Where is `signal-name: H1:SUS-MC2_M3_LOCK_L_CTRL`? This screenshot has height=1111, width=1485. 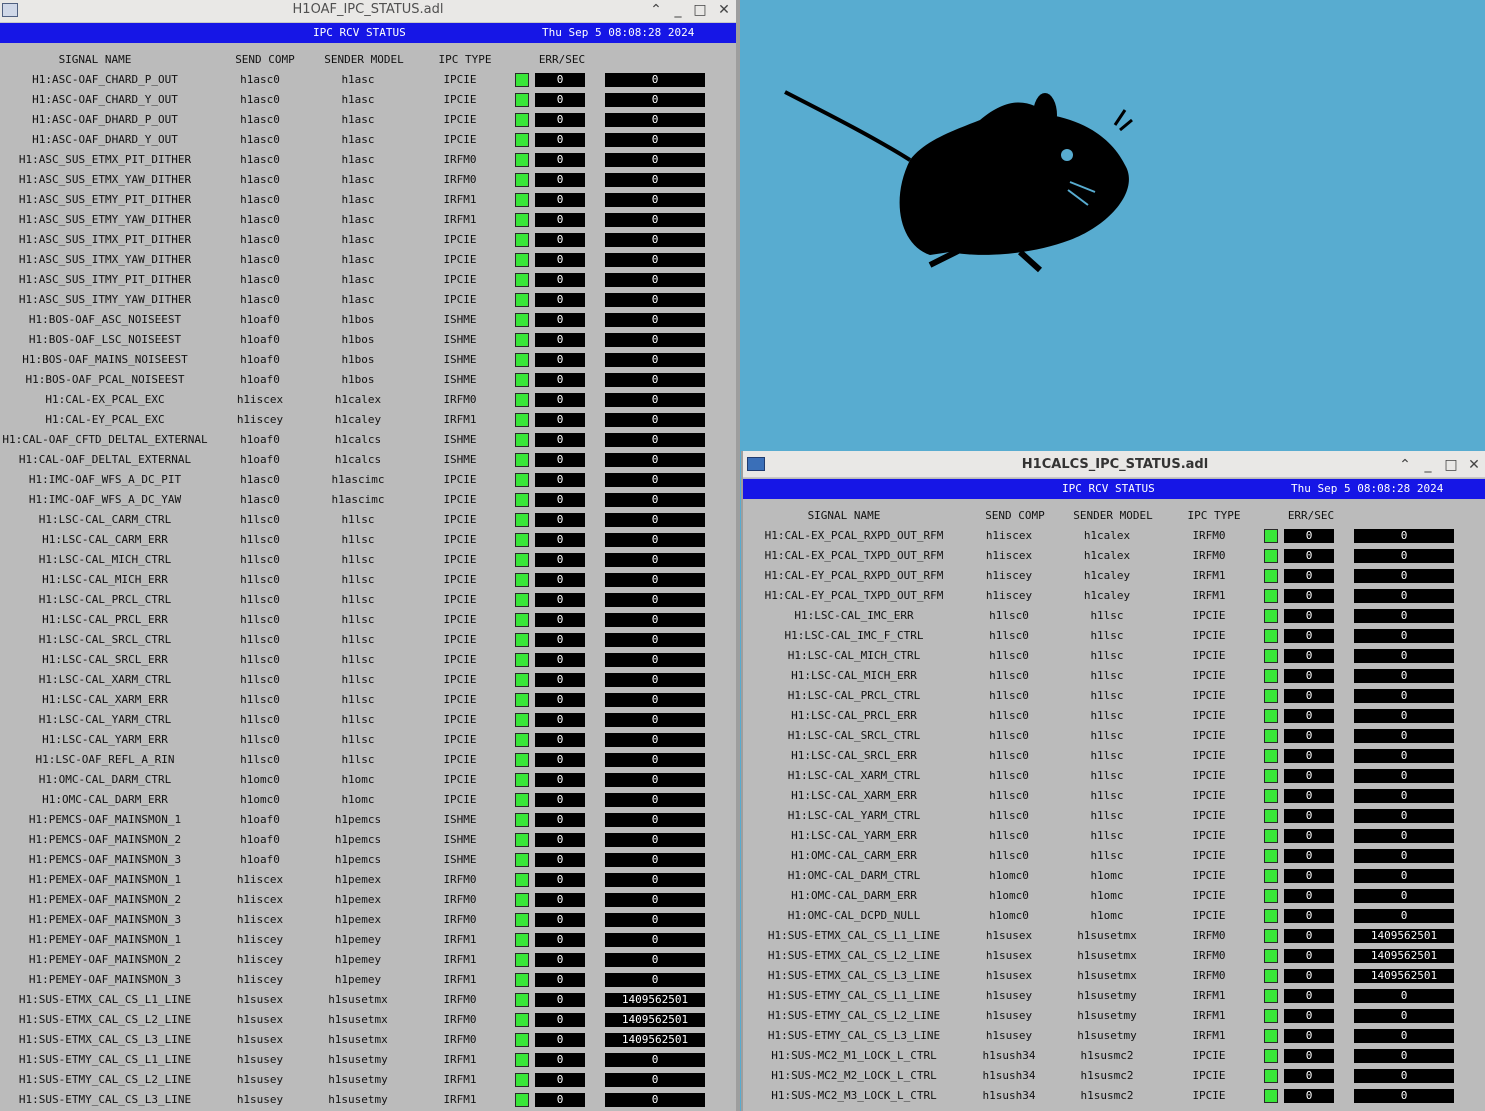
signal-name: H1:SUS-MC2_M3_LOCK_L_CTRL is located at coordinates (854, 1095).